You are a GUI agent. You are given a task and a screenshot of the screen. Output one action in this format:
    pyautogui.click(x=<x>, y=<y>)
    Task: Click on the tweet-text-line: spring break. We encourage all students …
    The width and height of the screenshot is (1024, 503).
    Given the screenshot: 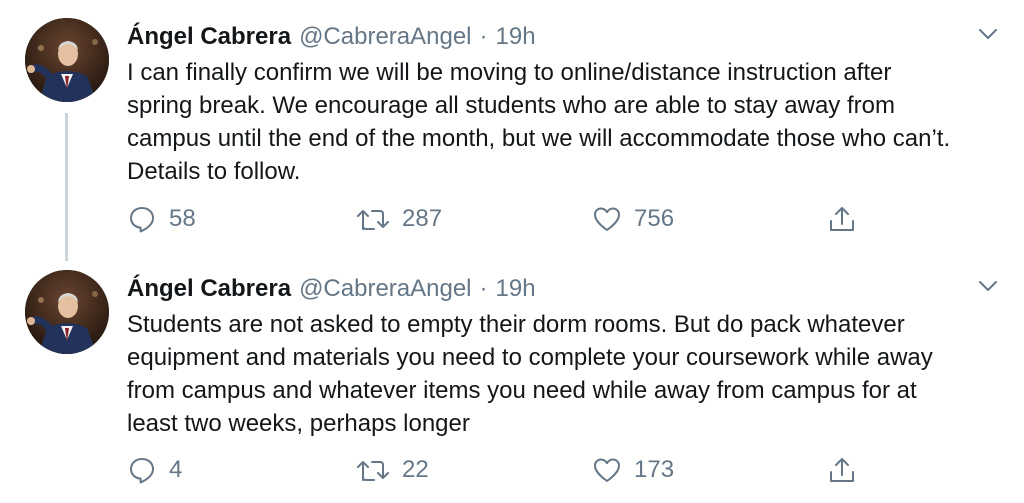 What is the action you would take?
    pyautogui.click(x=511, y=105)
    